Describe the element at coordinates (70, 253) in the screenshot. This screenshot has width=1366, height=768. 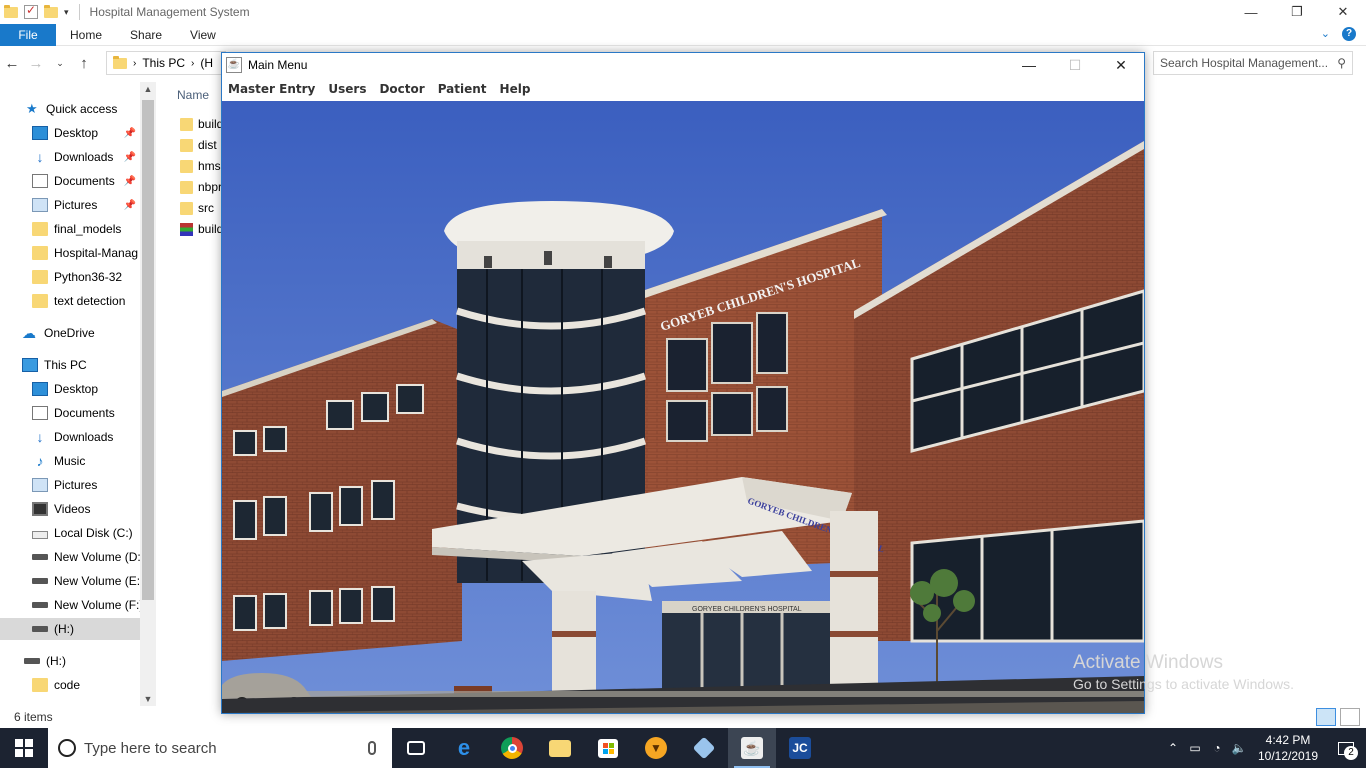
I see `nav-item-hospital-manag: Hospital-Manag` at that location.